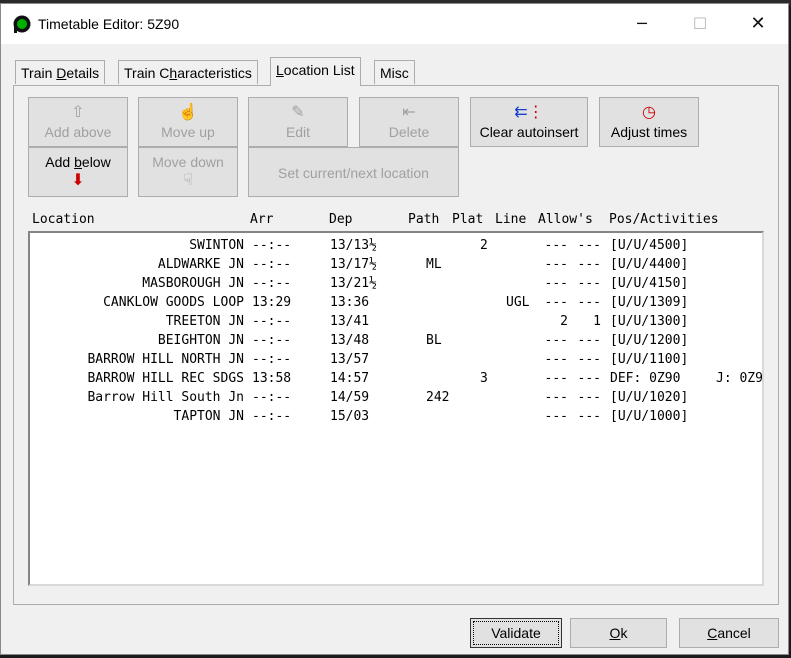 Image resolution: width=791 pixels, height=658 pixels. I want to click on cancel-accel: C, so click(712, 633).